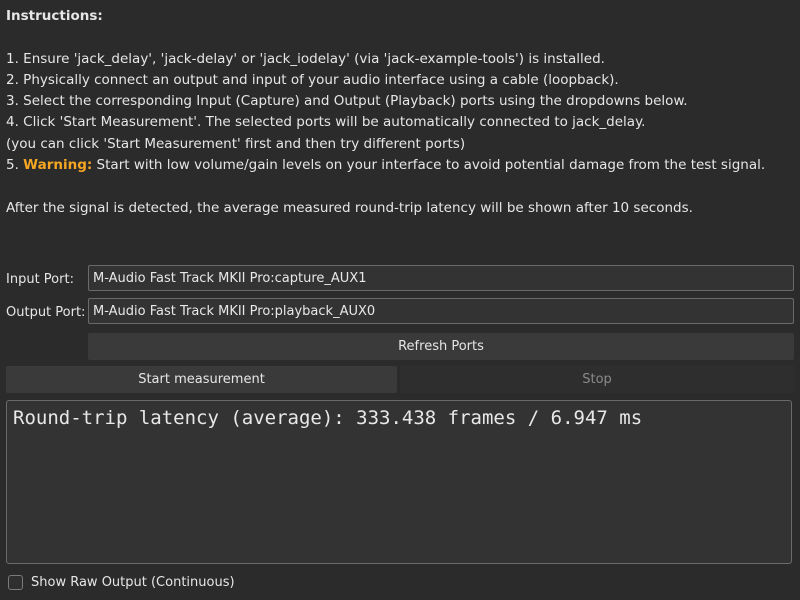 Image resolution: width=800 pixels, height=600 pixels. I want to click on raw-output-label: Show Raw Output (Continuous), so click(133, 582).